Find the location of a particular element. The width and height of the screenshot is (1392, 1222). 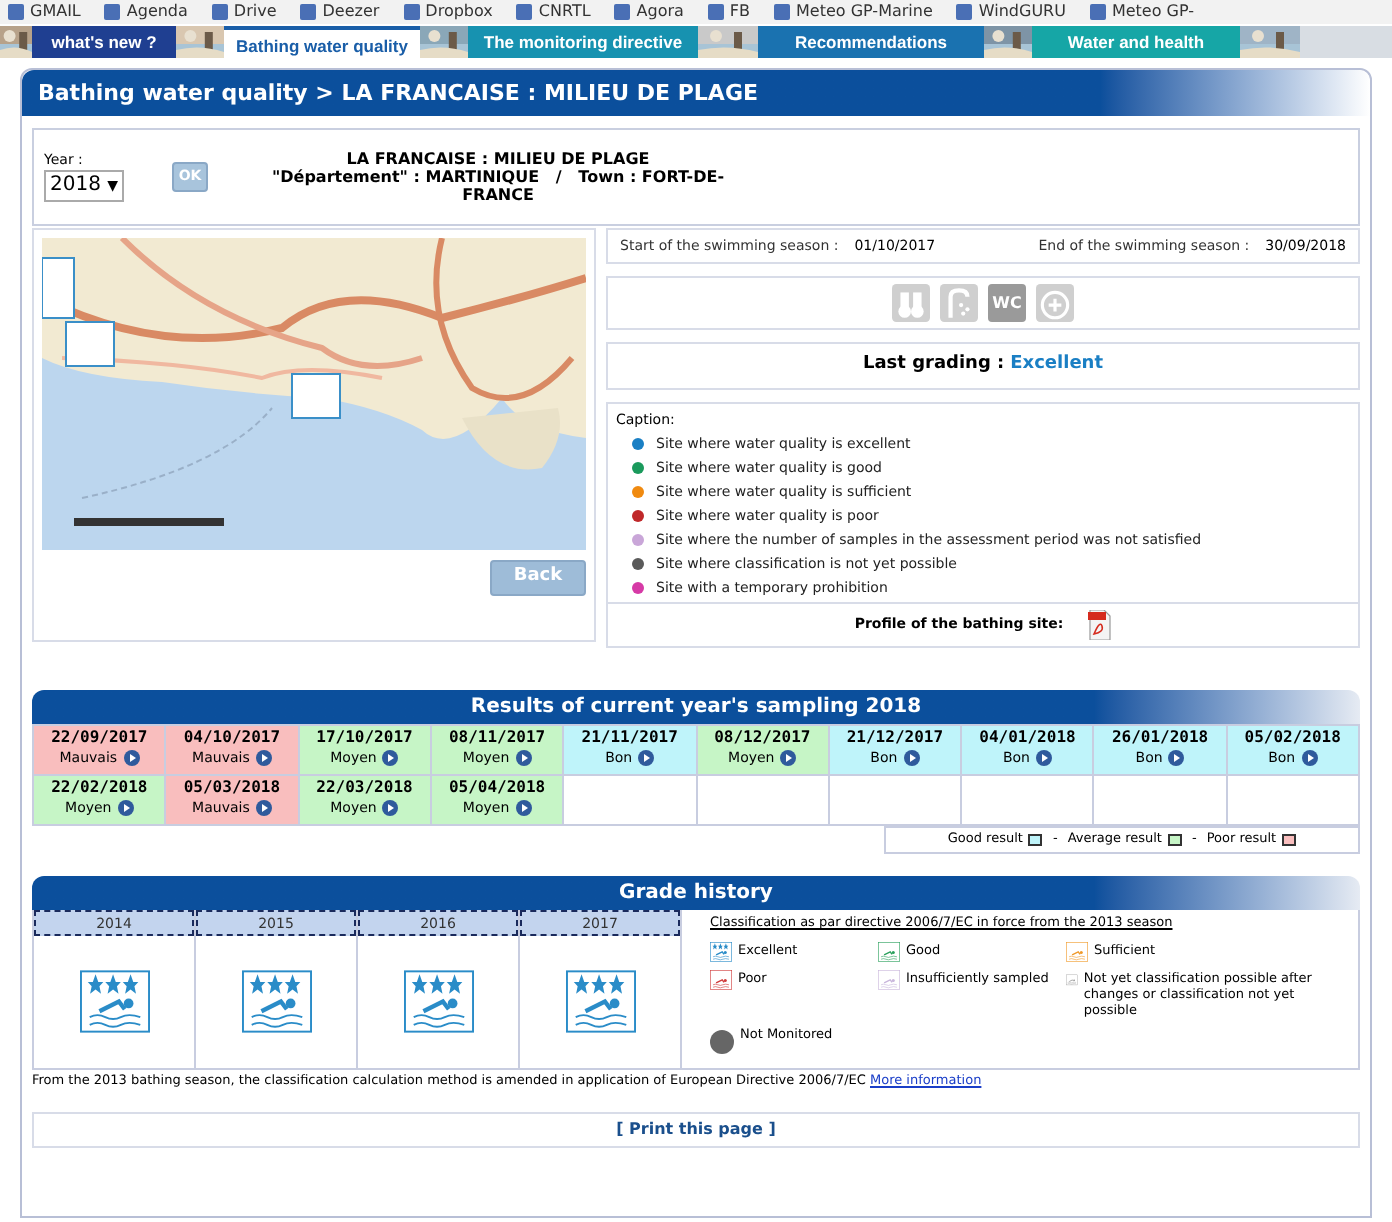

shower-icon is located at coordinates (959, 303).